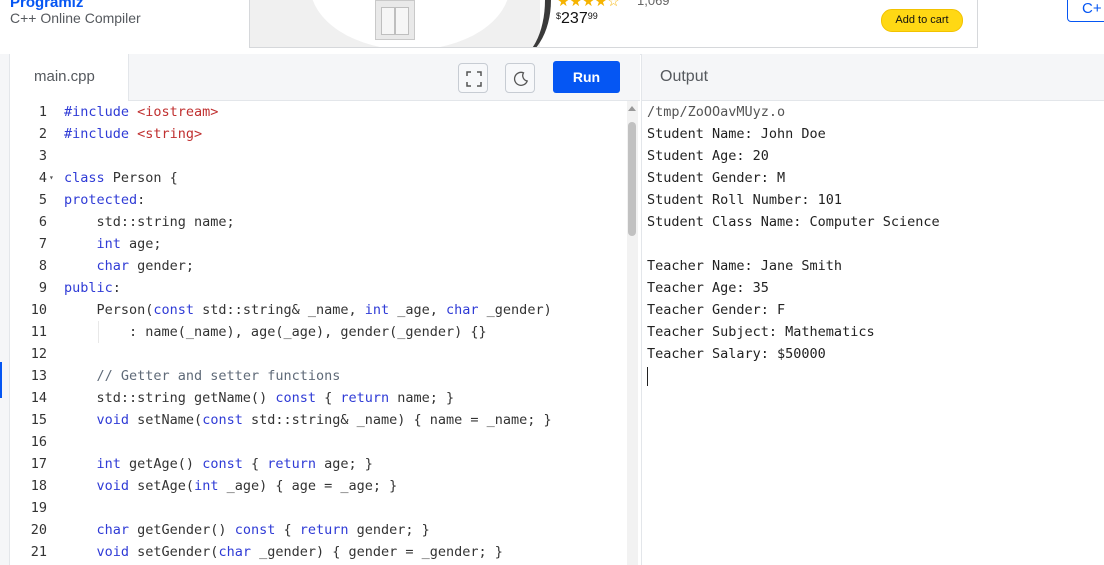 This screenshot has width=1104, height=565. What do you see at coordinates (647, 376) in the screenshot?
I see `output-cursor` at bounding box center [647, 376].